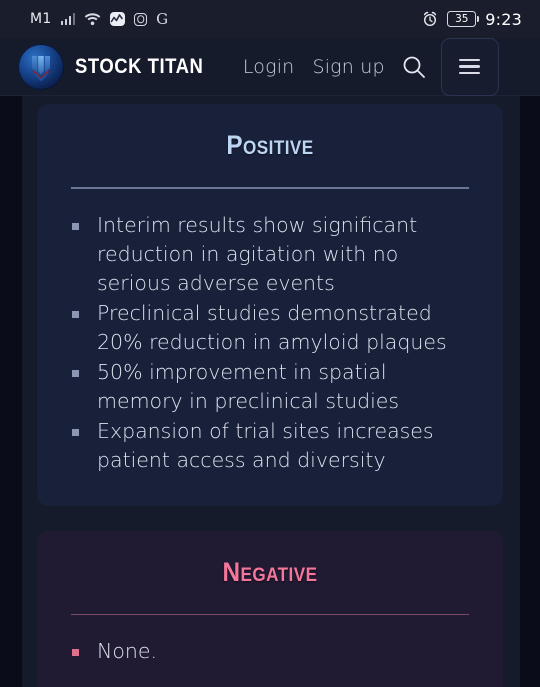  What do you see at coordinates (118, 19) in the screenshot?
I see `stock-app-icon` at bounding box center [118, 19].